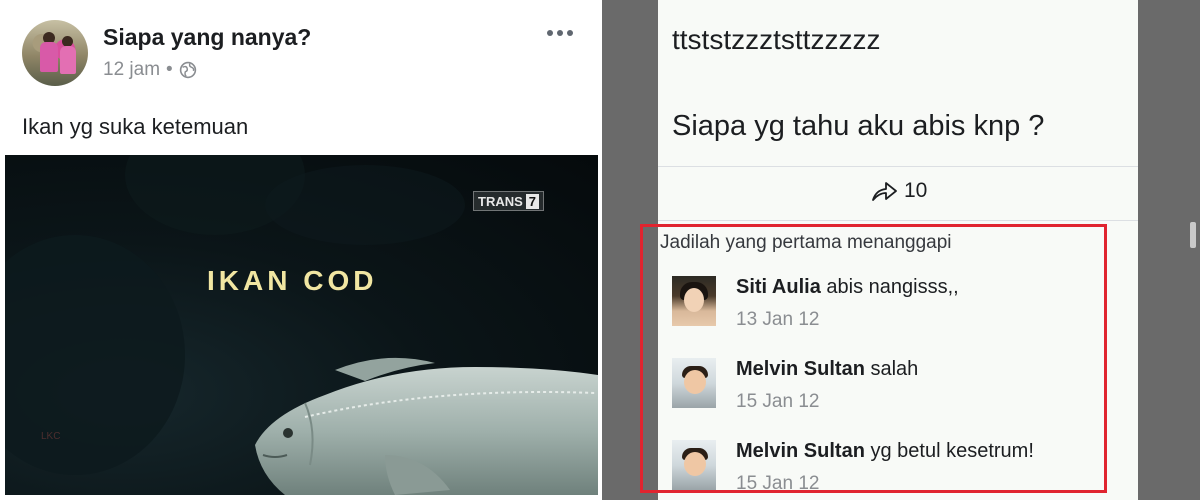 This screenshot has width=1200, height=500. Describe the element at coordinates (532, 201) in the screenshot. I see `channel-logo-number: 7` at that location.